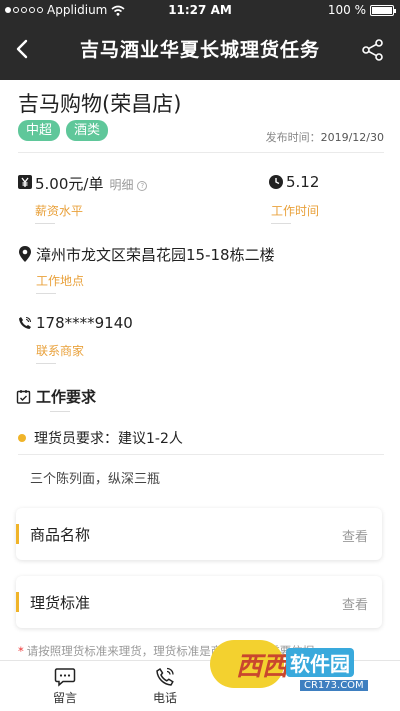 The height and width of the screenshot is (711, 400). Describe the element at coordinates (95, 479) in the screenshot. I see `requirement-description: 三个陈列面，纵深三瓶` at that location.